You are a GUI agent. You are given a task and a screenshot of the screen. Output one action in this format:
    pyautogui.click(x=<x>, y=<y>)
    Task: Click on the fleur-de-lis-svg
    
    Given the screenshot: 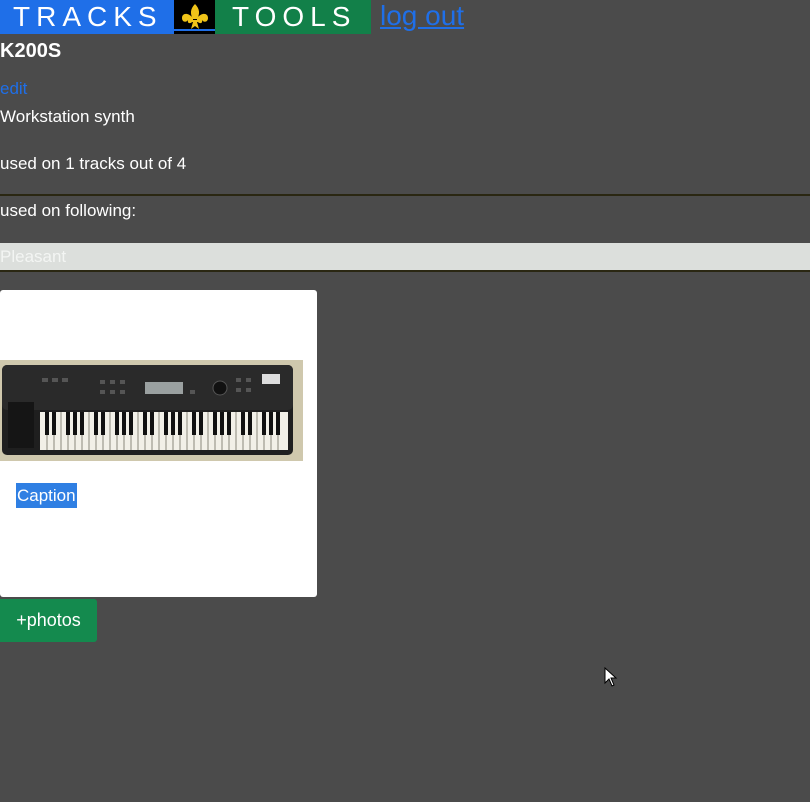 What is the action you would take?
    pyautogui.click(x=194, y=16)
    